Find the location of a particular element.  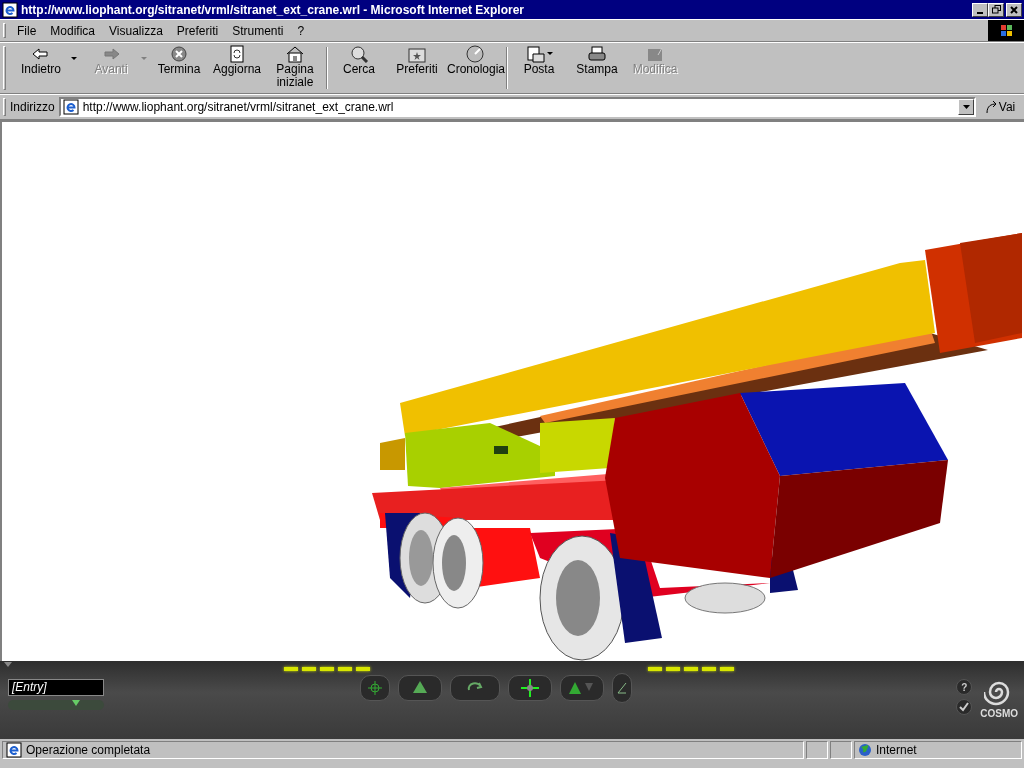

check-button is located at coordinates (964, 707).